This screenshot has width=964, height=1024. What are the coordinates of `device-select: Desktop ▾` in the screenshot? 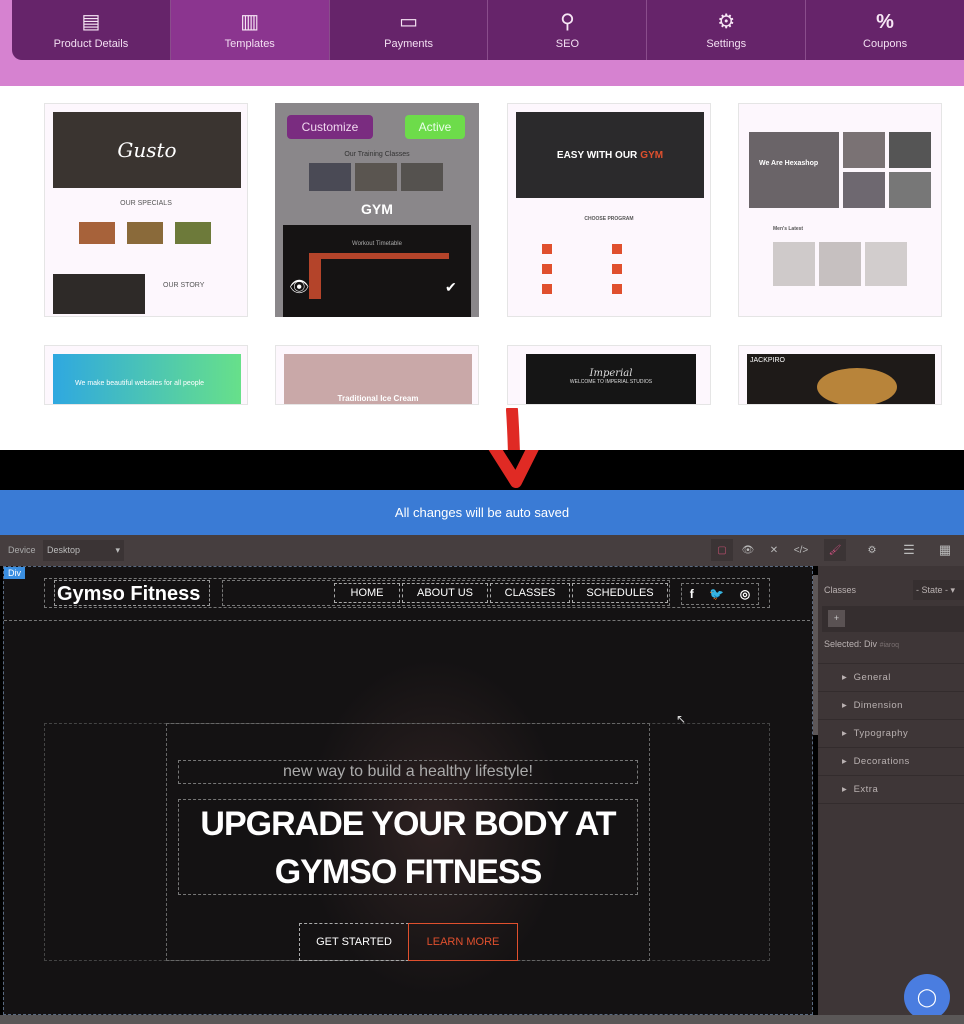 It's located at (83, 550).